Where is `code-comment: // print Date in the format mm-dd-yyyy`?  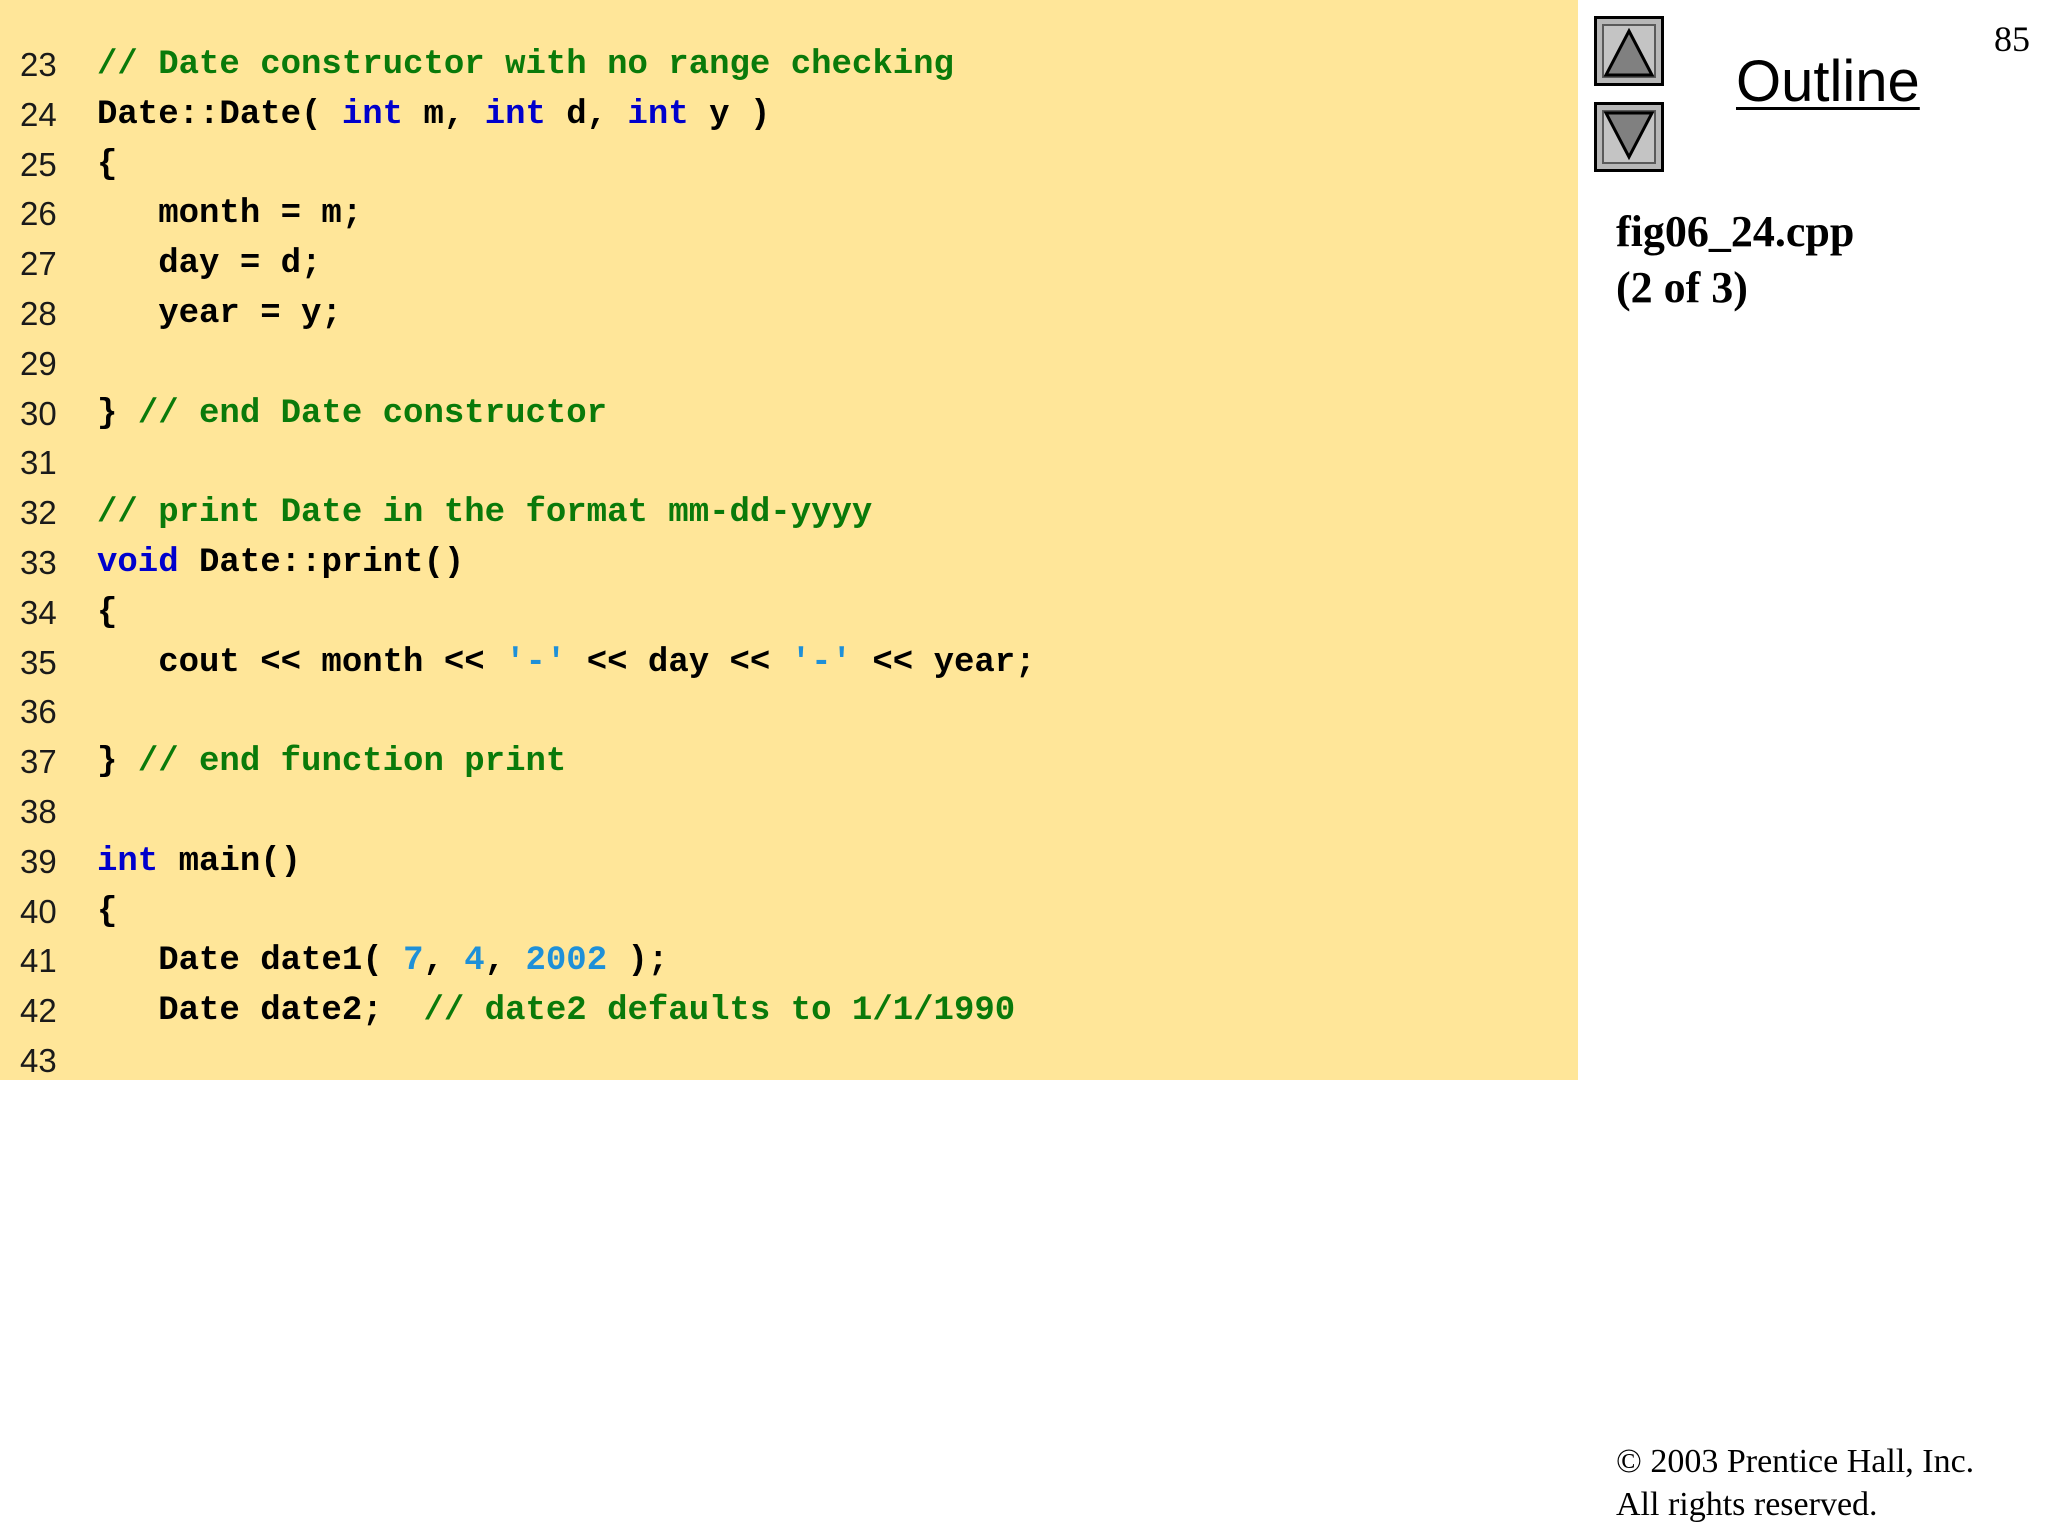
code-comment: // print Date in the format mm-dd-yyyy is located at coordinates (485, 513).